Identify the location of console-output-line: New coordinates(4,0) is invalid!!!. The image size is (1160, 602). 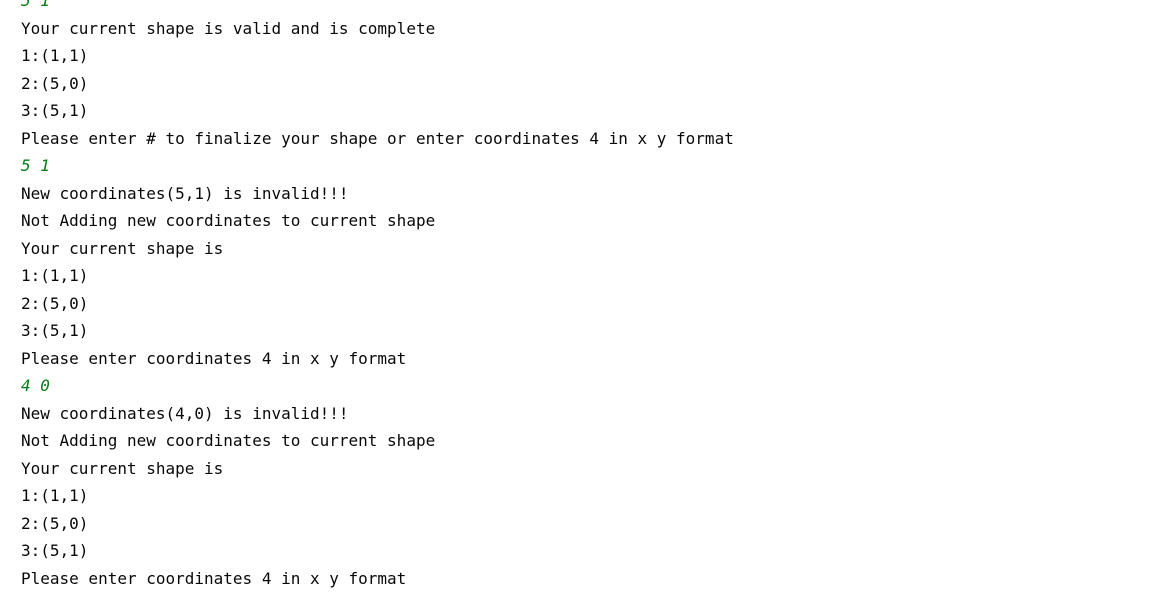
(185, 413).